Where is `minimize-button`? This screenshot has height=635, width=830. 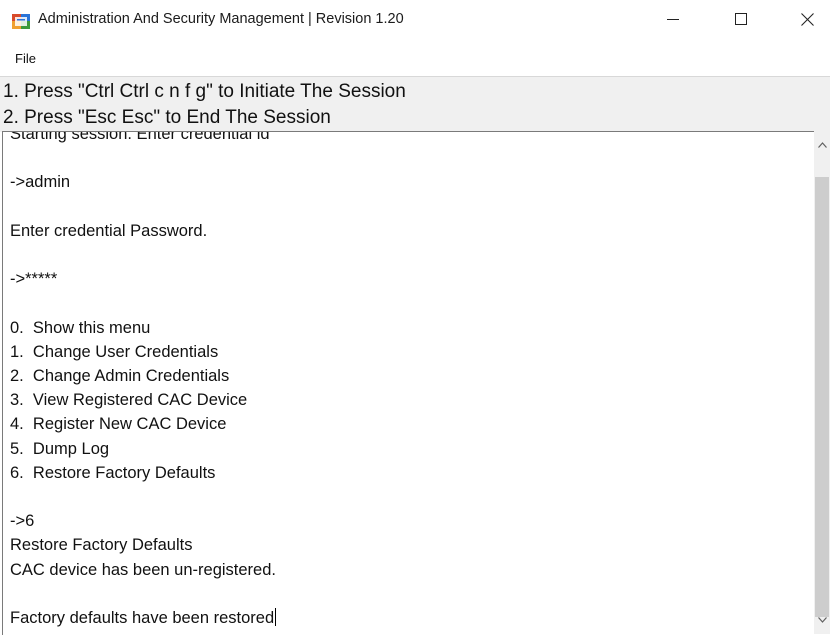 minimize-button is located at coordinates (673, 19).